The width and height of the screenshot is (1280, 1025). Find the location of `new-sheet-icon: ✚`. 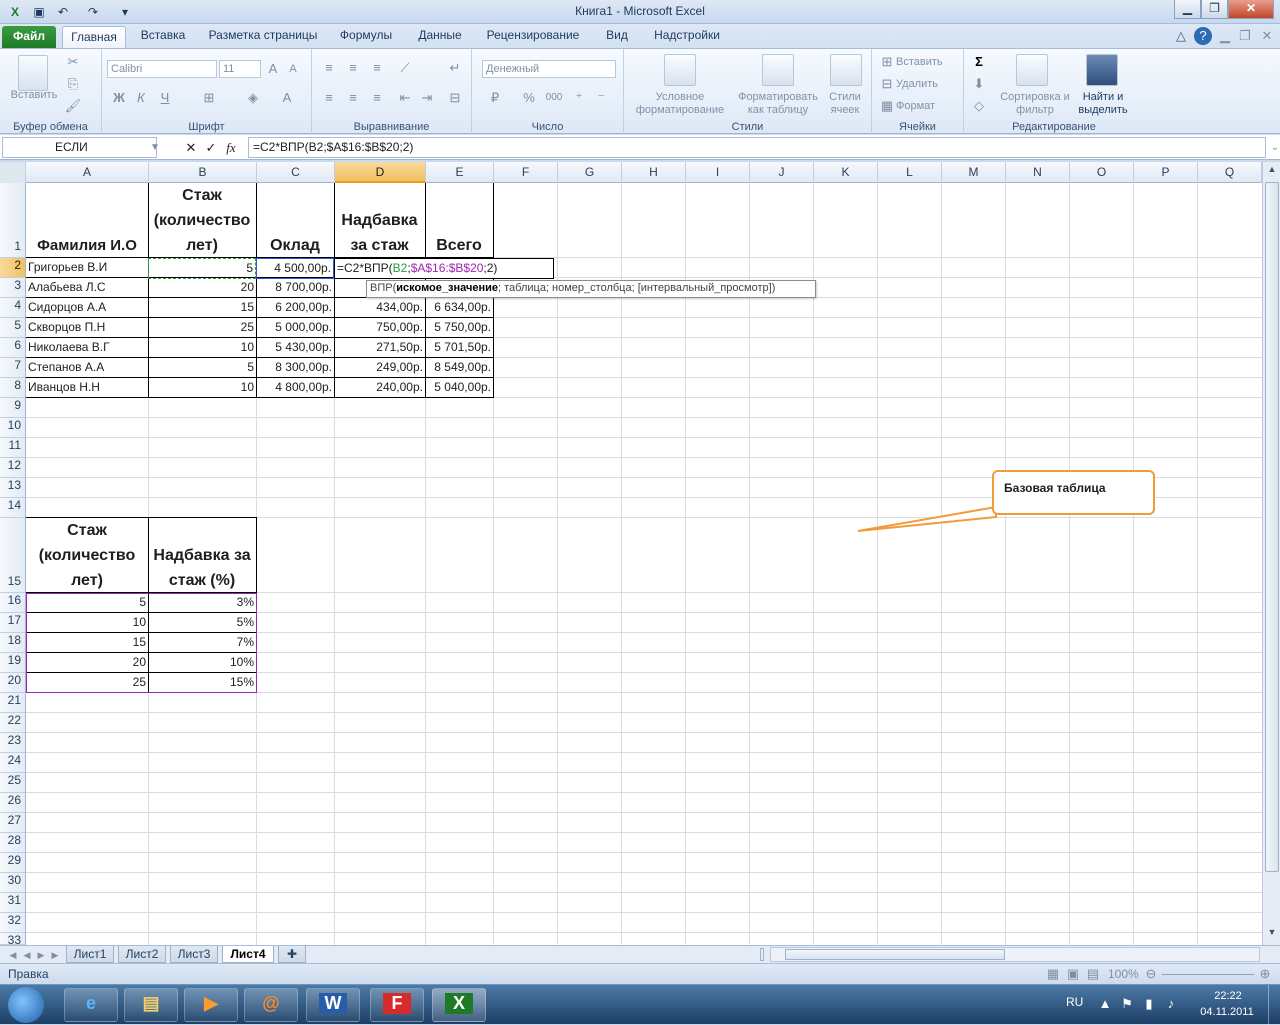

new-sheet-icon: ✚ is located at coordinates (292, 954).